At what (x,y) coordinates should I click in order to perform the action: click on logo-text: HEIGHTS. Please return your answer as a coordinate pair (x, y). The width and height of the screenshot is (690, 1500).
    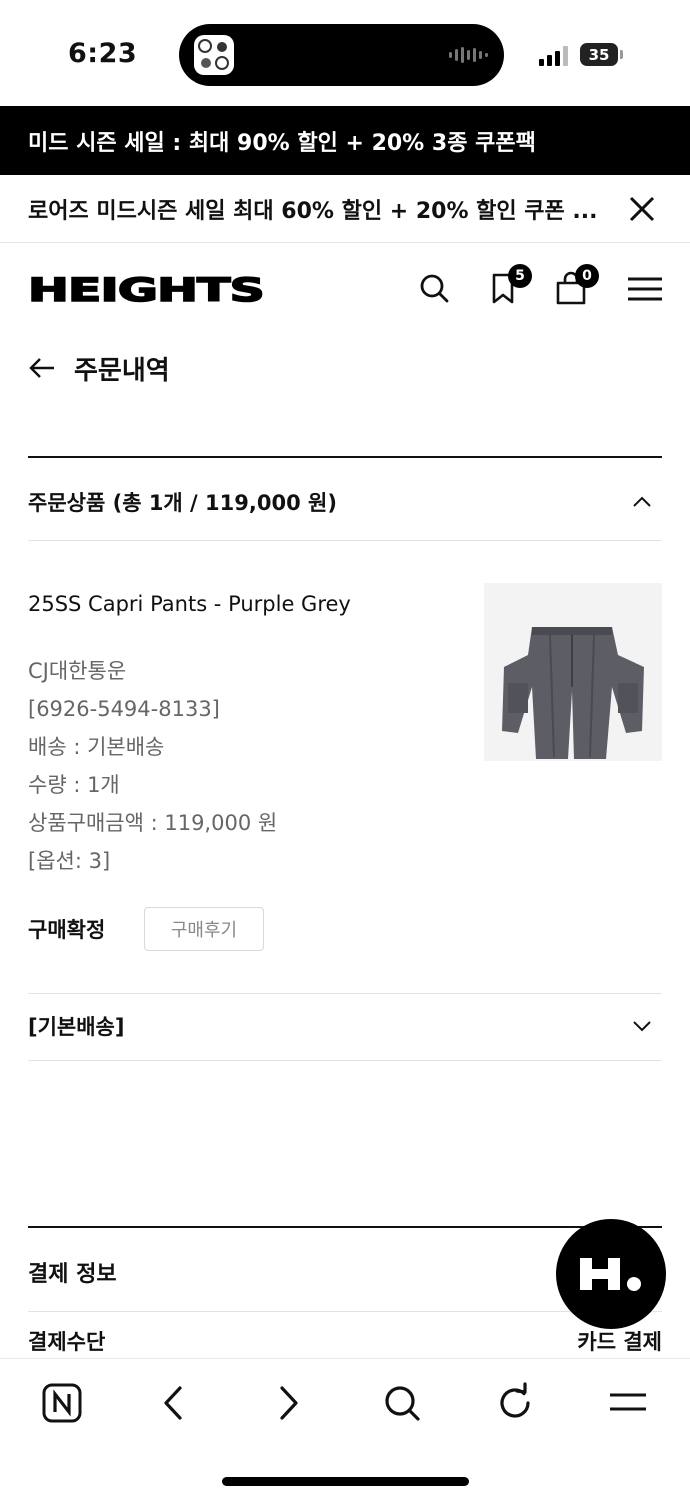
    Looking at the image, I should click on (146, 289).